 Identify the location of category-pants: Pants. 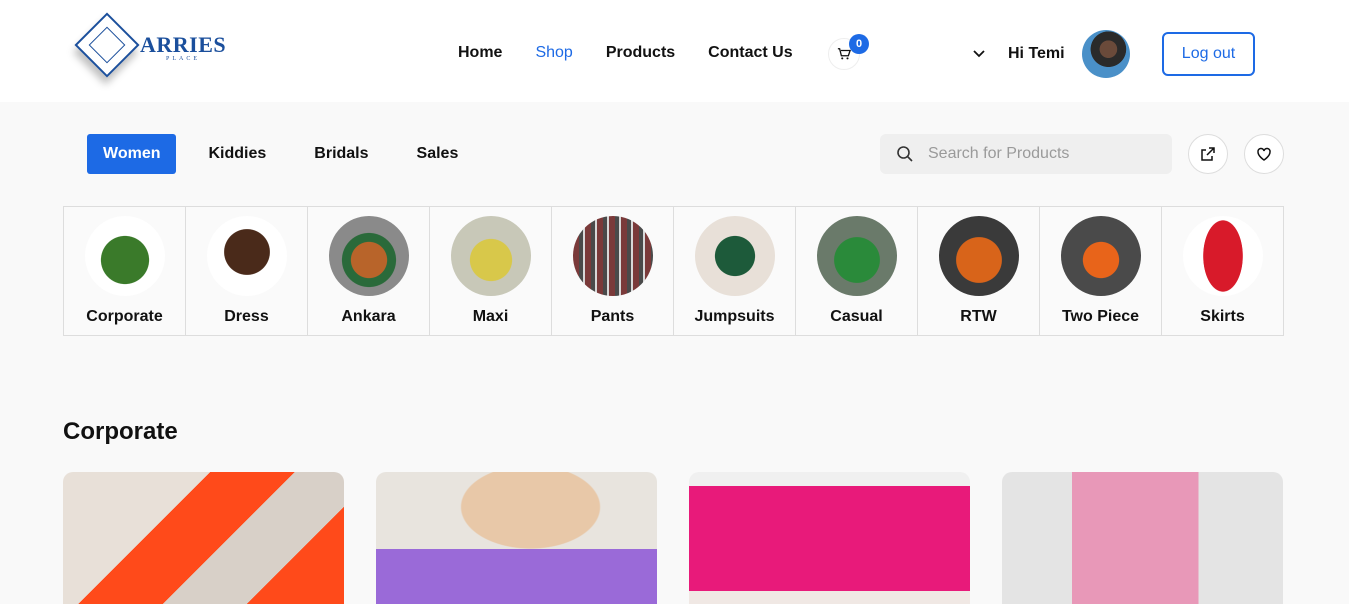
(613, 271).